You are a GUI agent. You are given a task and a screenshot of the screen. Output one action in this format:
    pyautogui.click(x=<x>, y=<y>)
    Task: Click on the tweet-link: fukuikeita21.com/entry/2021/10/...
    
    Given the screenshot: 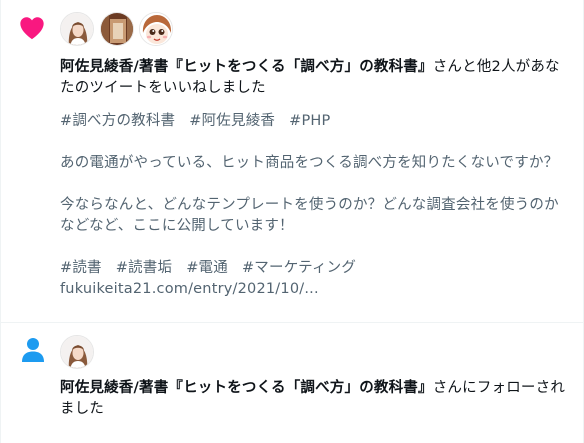 What is the action you would take?
    pyautogui.click(x=310, y=289)
    